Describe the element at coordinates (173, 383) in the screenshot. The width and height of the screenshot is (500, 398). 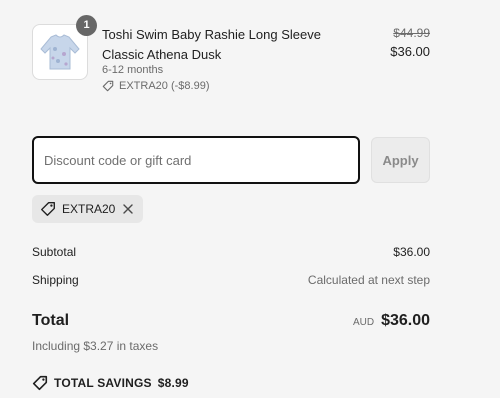
I see `savings-value: $8.99` at that location.